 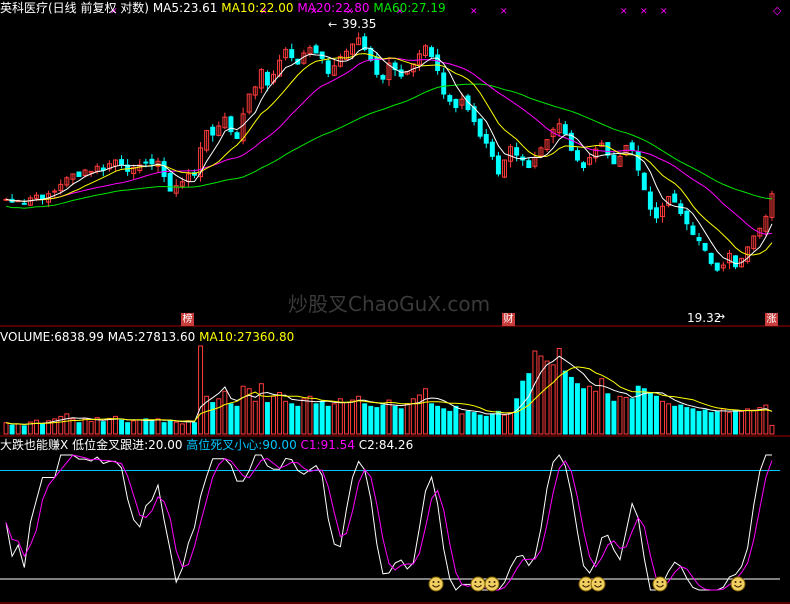 I want to click on marker-cai-icon: 财, so click(x=508, y=319).